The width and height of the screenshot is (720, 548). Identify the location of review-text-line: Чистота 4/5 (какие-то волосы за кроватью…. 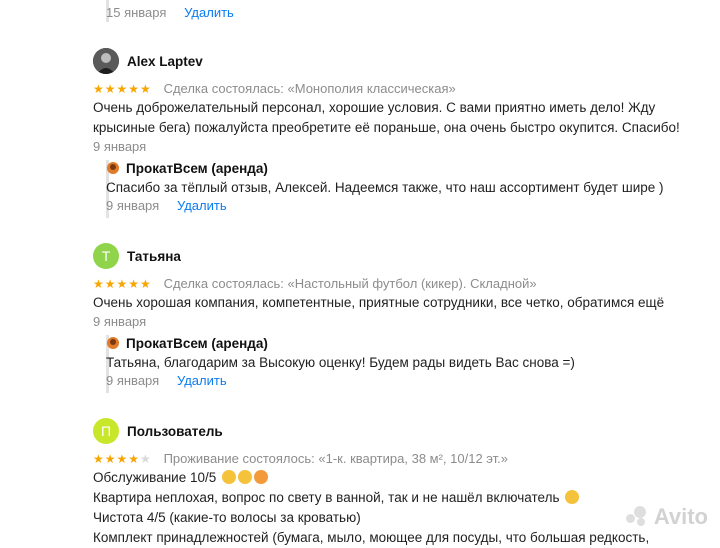
(227, 517).